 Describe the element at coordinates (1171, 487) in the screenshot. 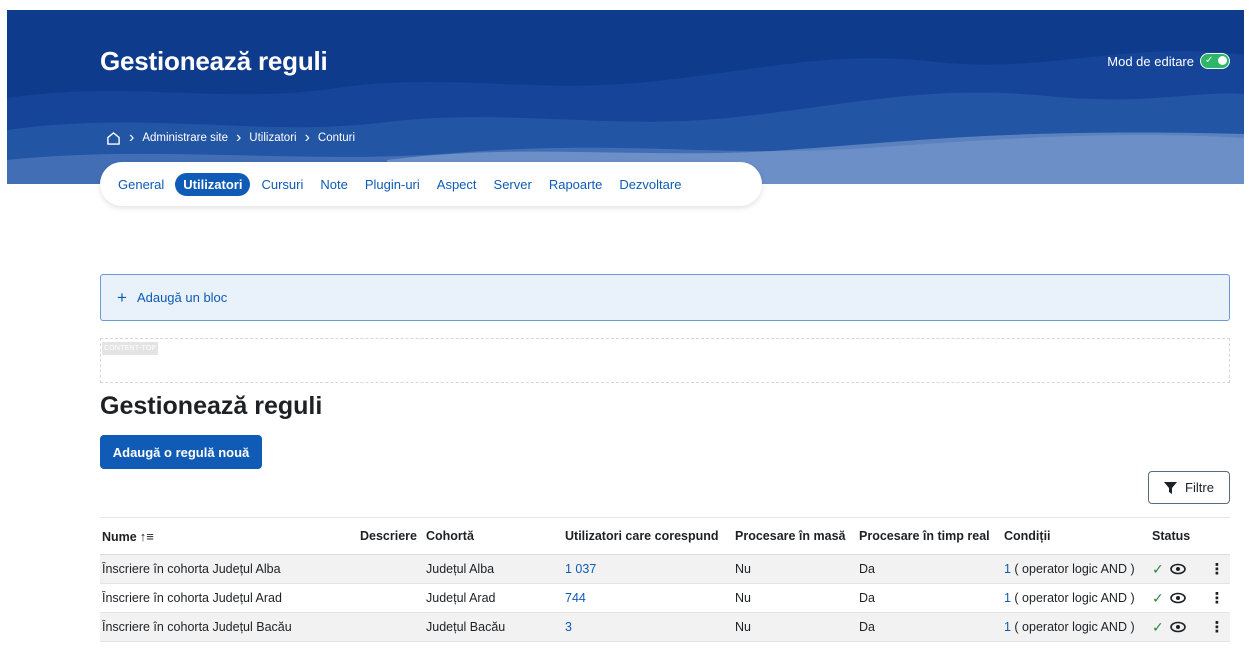

I see `filter-icon` at that location.